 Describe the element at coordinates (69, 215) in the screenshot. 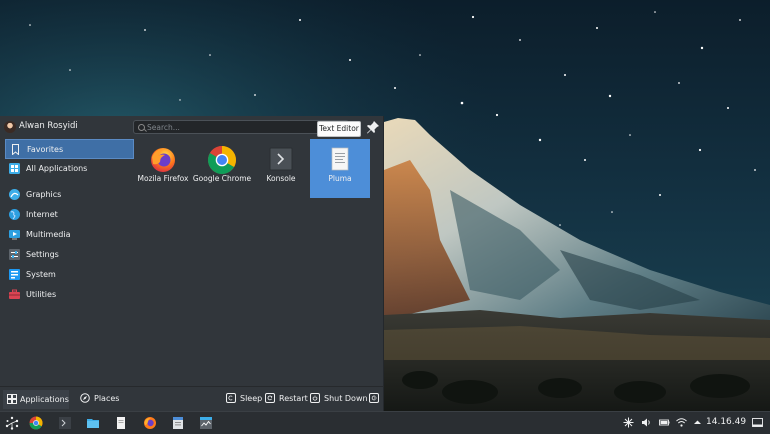

I see `category-internet: Internet` at that location.